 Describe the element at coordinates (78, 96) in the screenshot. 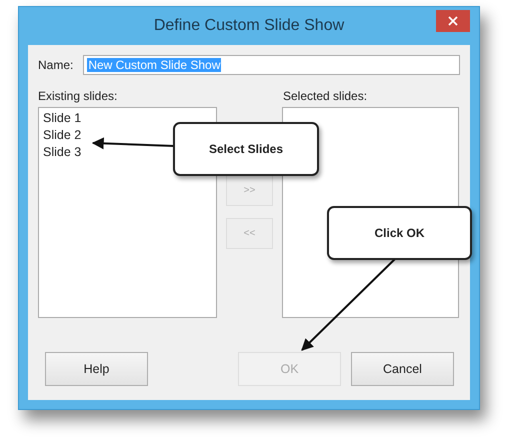

I see `existing-slides-label: Existing slides:` at that location.